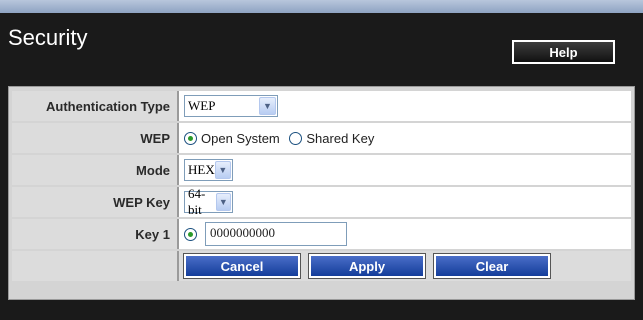 Image resolution: width=643 pixels, height=320 pixels. I want to click on open-system-label: Open System, so click(240, 139).